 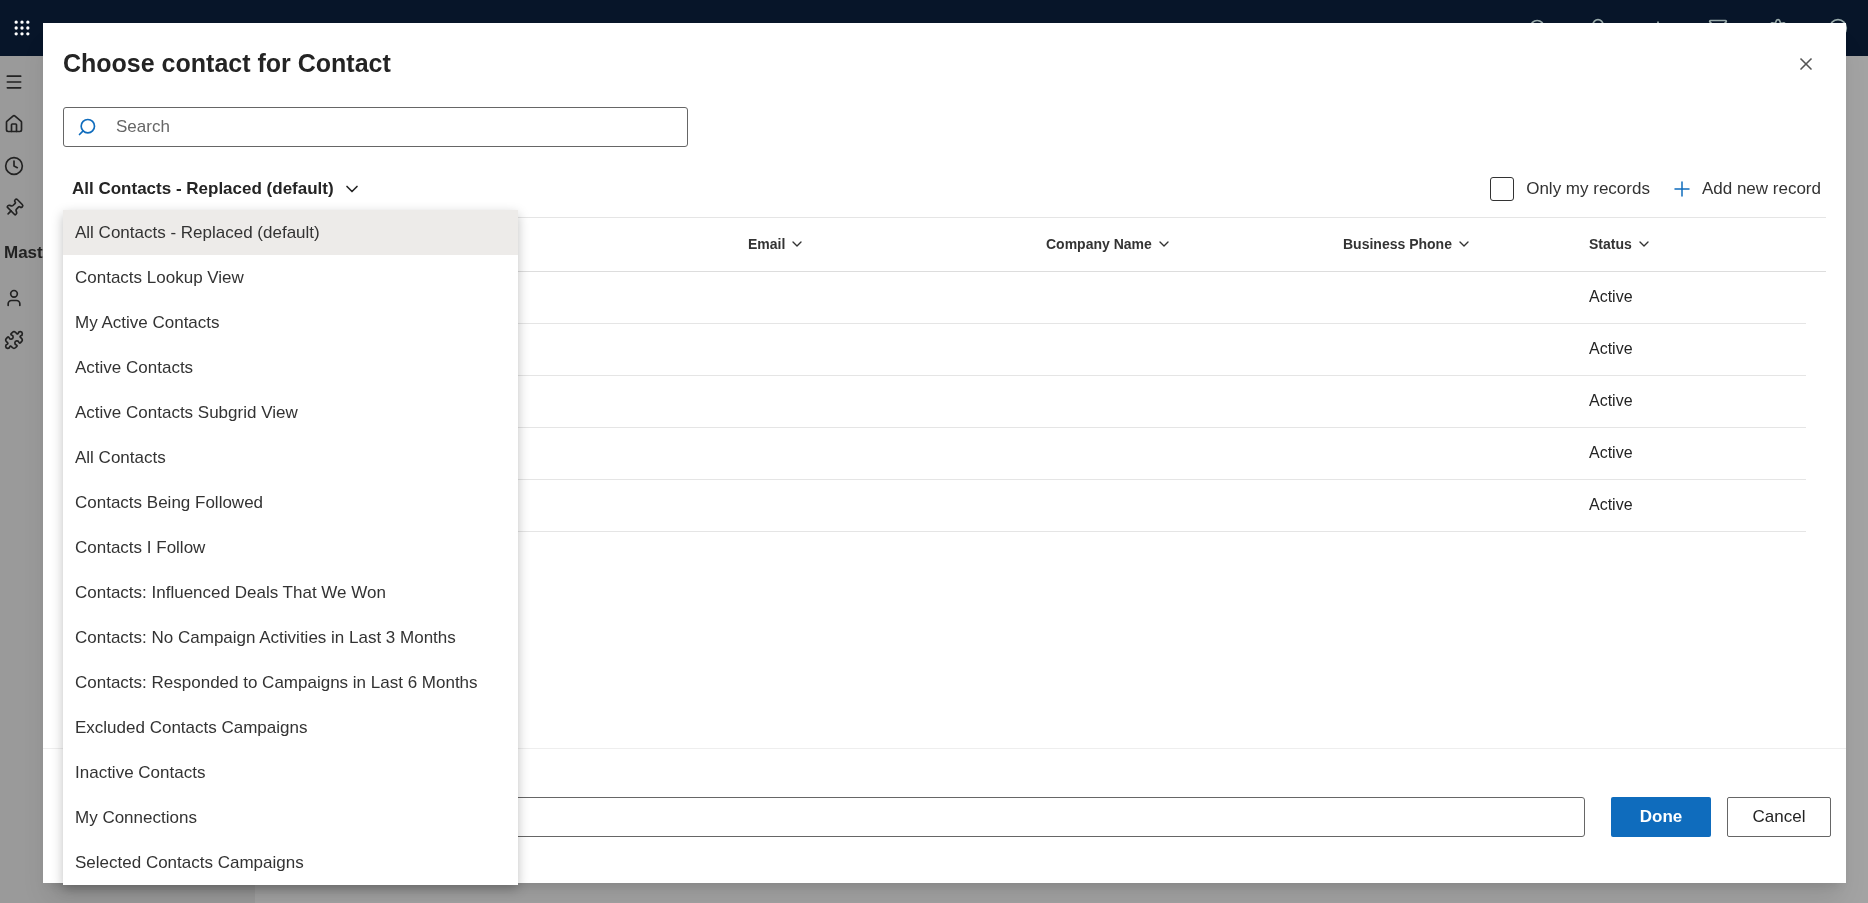 I want to click on done-button: Done, so click(x=1661, y=817).